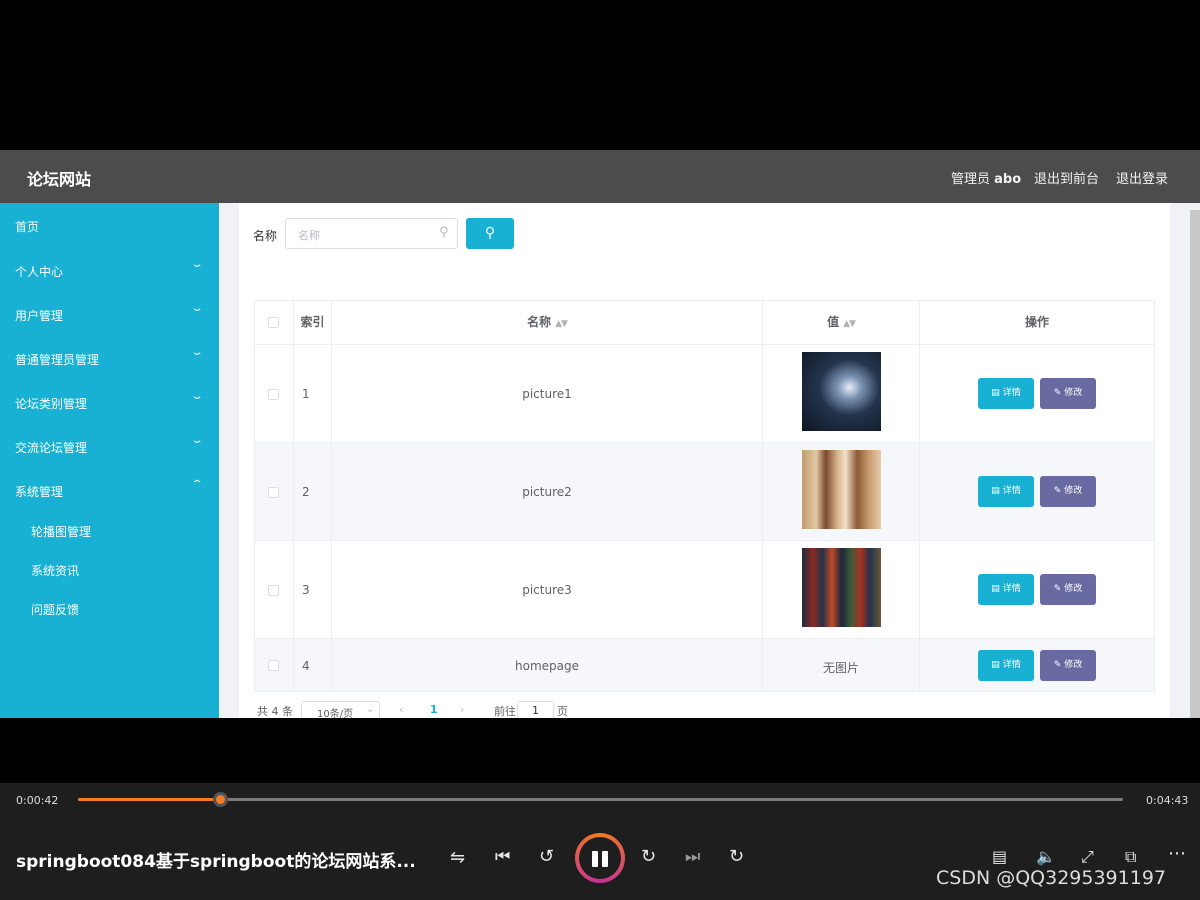 The image size is (1200, 900). I want to click on sidebar-subitem-news: 系统资讯, so click(109, 569).